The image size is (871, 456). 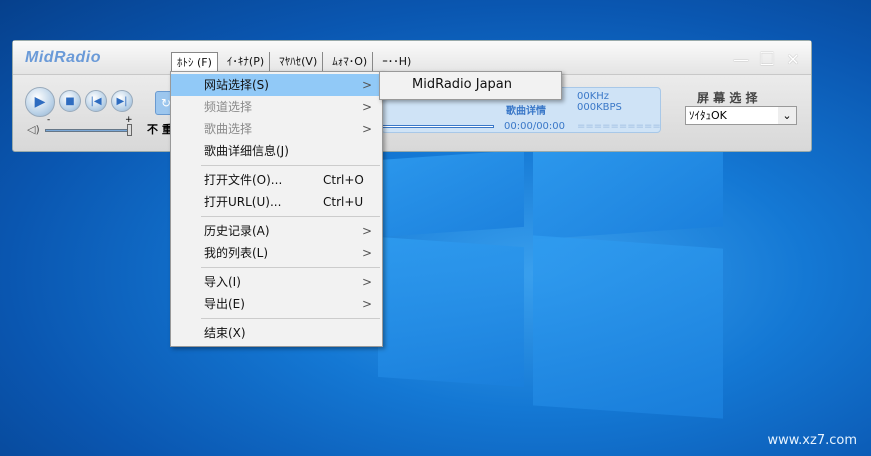 I want to click on menu-item-import: 导入(I) >, so click(x=276, y=282).